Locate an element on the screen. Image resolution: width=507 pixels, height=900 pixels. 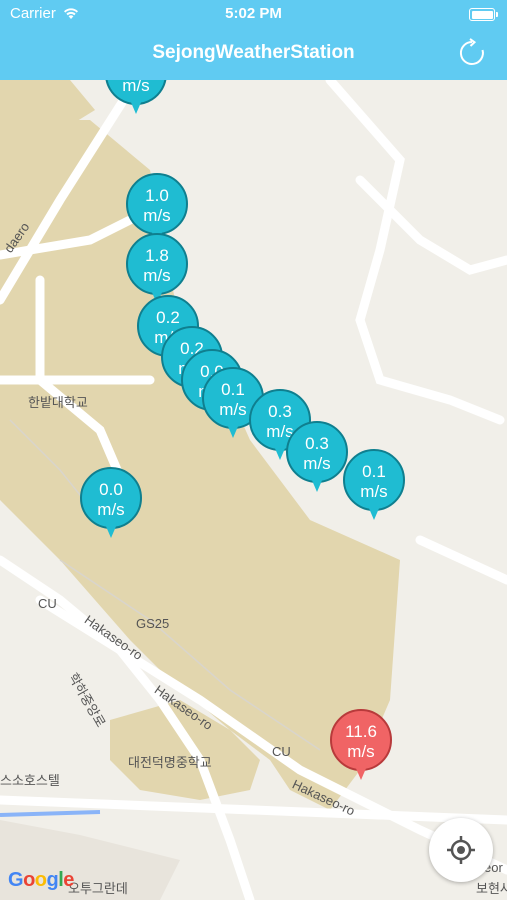
status-bar: Carrier 5:02 PM is located at coordinates (253, 14).